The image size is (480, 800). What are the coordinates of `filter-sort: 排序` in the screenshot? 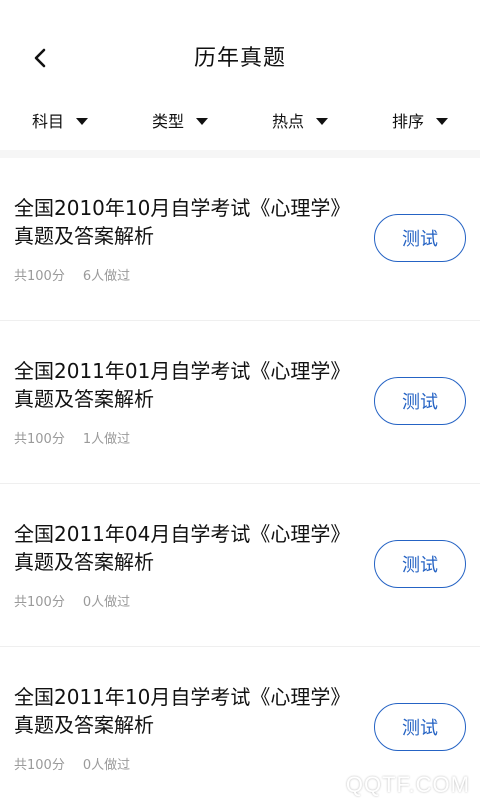 It's located at (420, 120).